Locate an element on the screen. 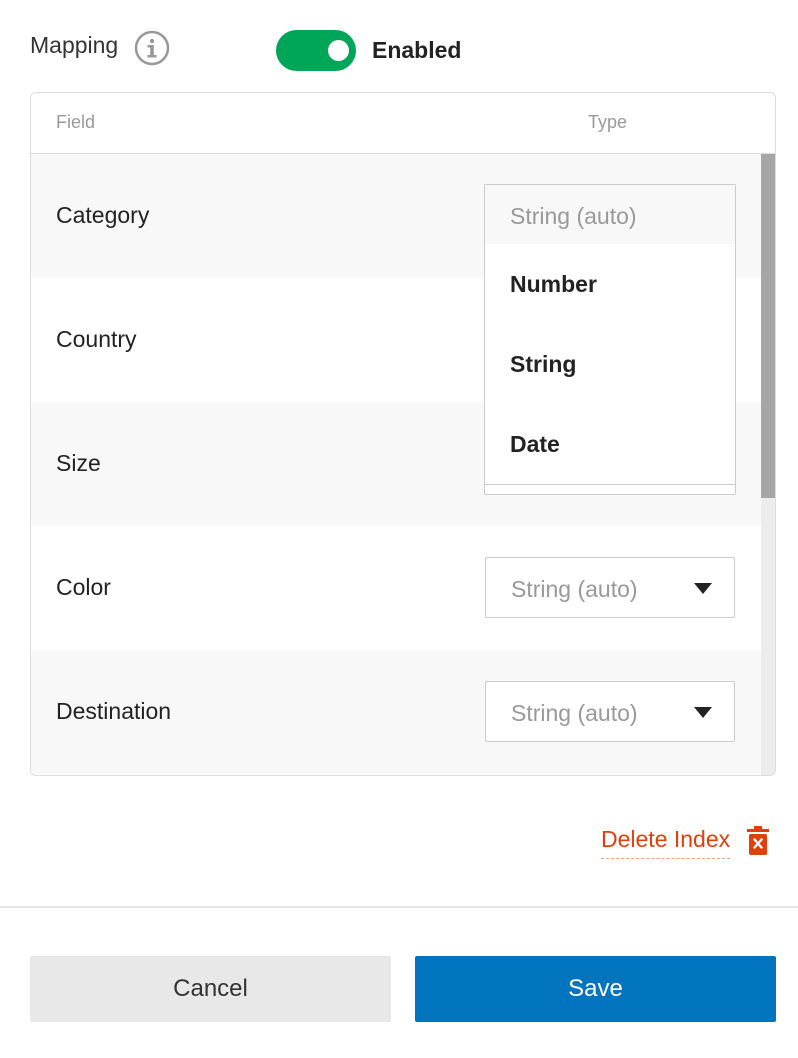 The width and height of the screenshot is (798, 1058). delete-index-link: Delete Index is located at coordinates (666, 842).